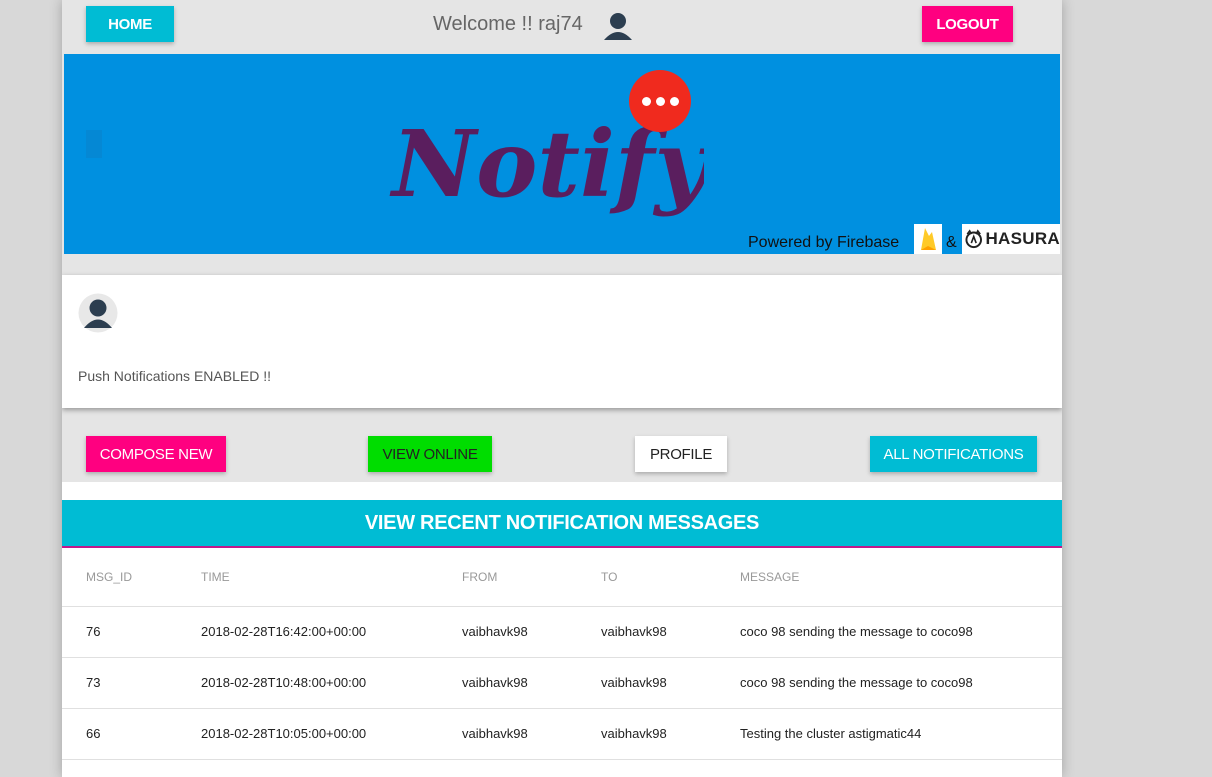  Describe the element at coordinates (953, 454) in the screenshot. I see `all-notifications-button: ALL NOTIFICATIONS` at that location.